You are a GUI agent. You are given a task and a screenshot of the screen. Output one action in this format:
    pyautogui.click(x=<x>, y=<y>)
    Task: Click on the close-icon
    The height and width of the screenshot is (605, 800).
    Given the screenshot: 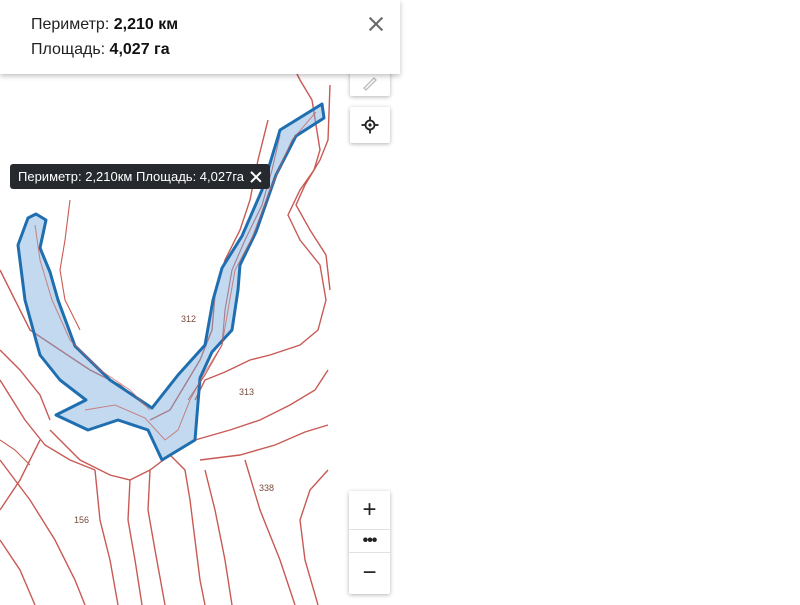 What is the action you would take?
    pyautogui.click(x=376, y=24)
    